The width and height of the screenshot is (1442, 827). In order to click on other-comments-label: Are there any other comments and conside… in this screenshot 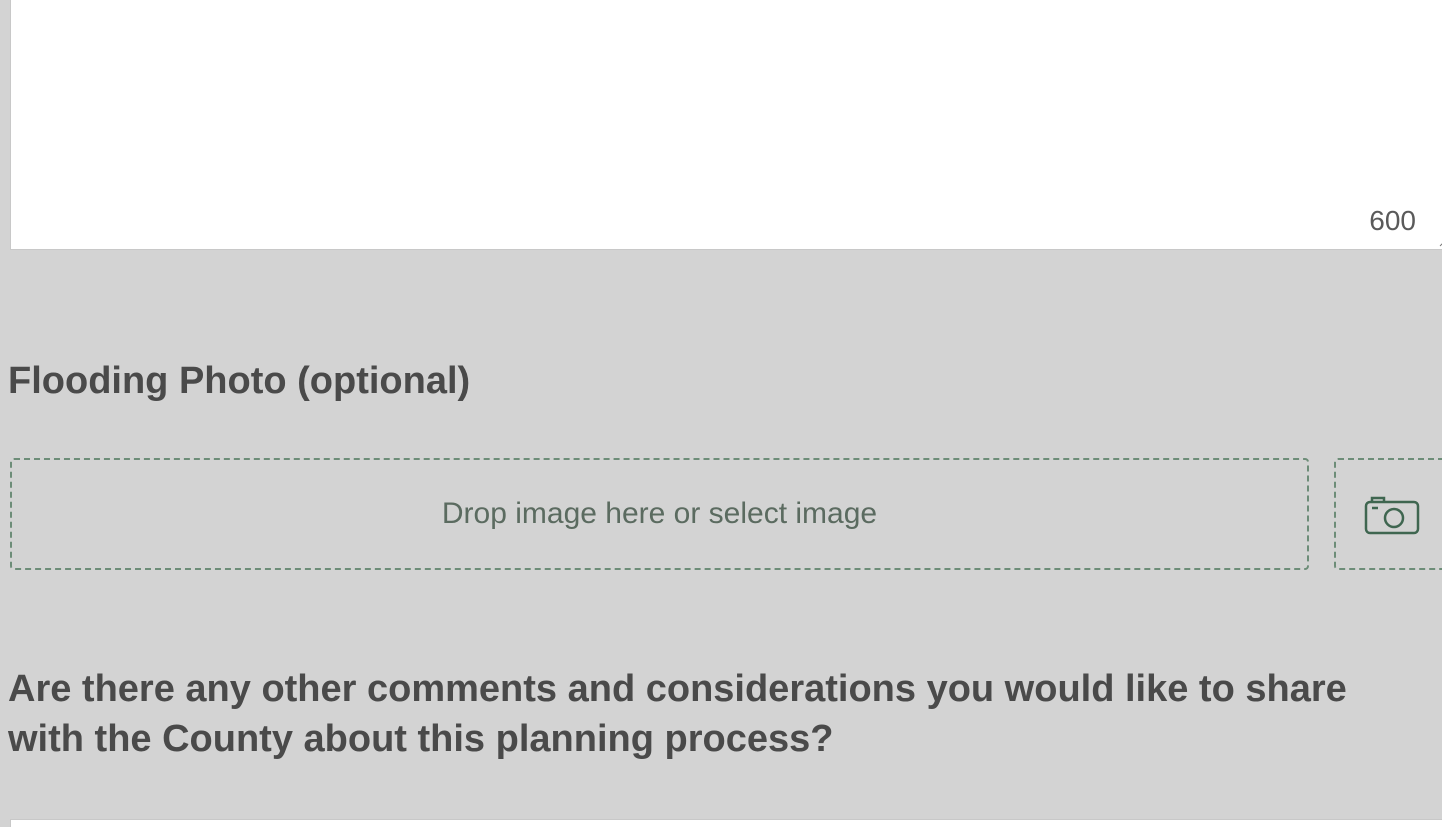, I will do `click(677, 714)`.